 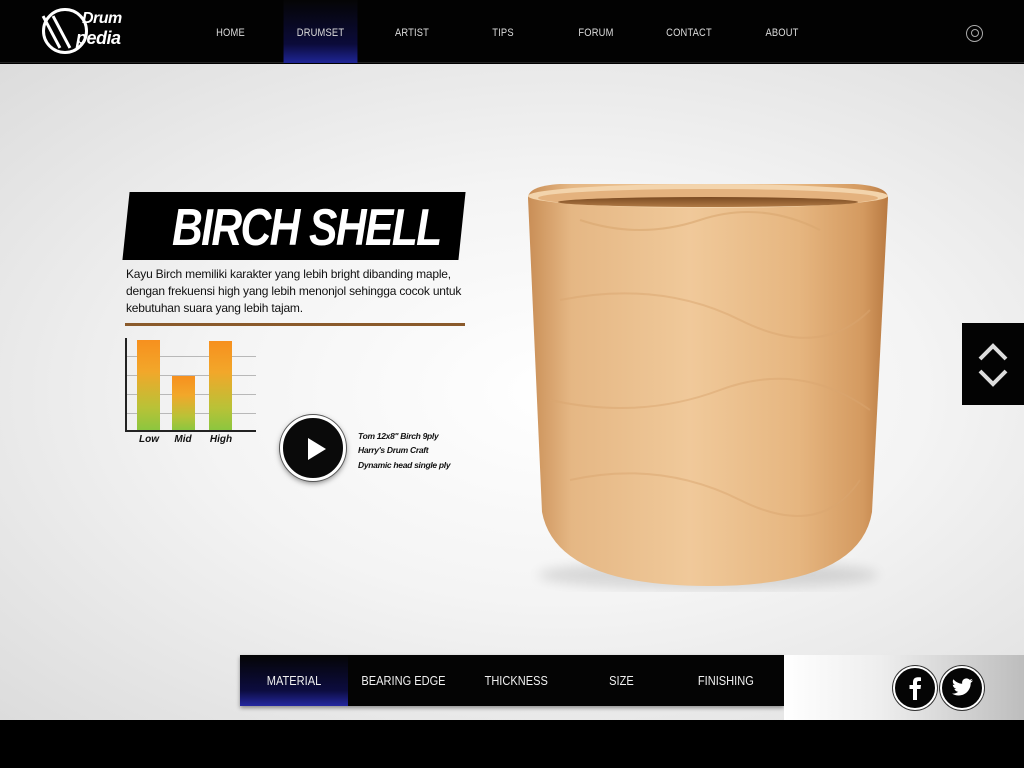 What do you see at coordinates (596, 31) in the screenshot?
I see `nav-item-forum: FORUM` at bounding box center [596, 31].